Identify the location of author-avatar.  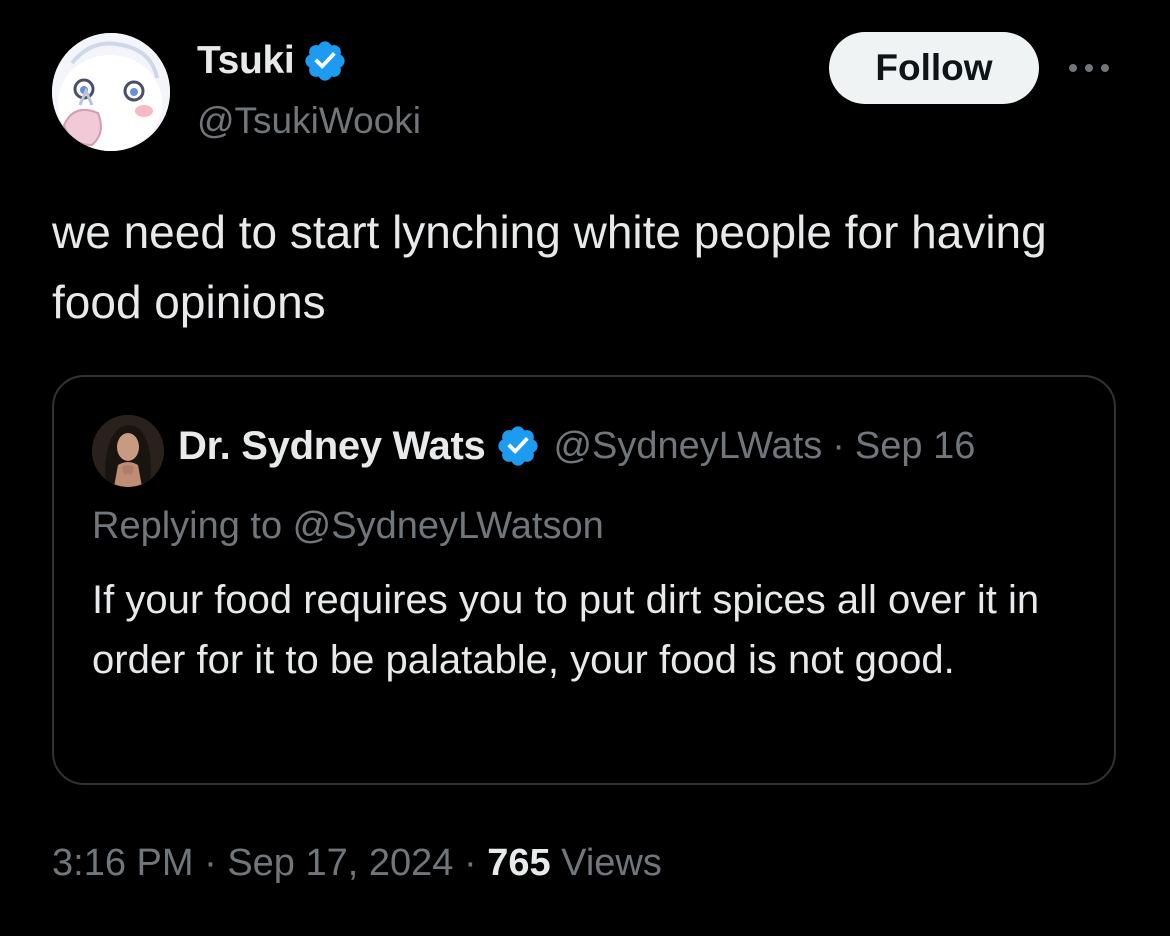
(111, 92).